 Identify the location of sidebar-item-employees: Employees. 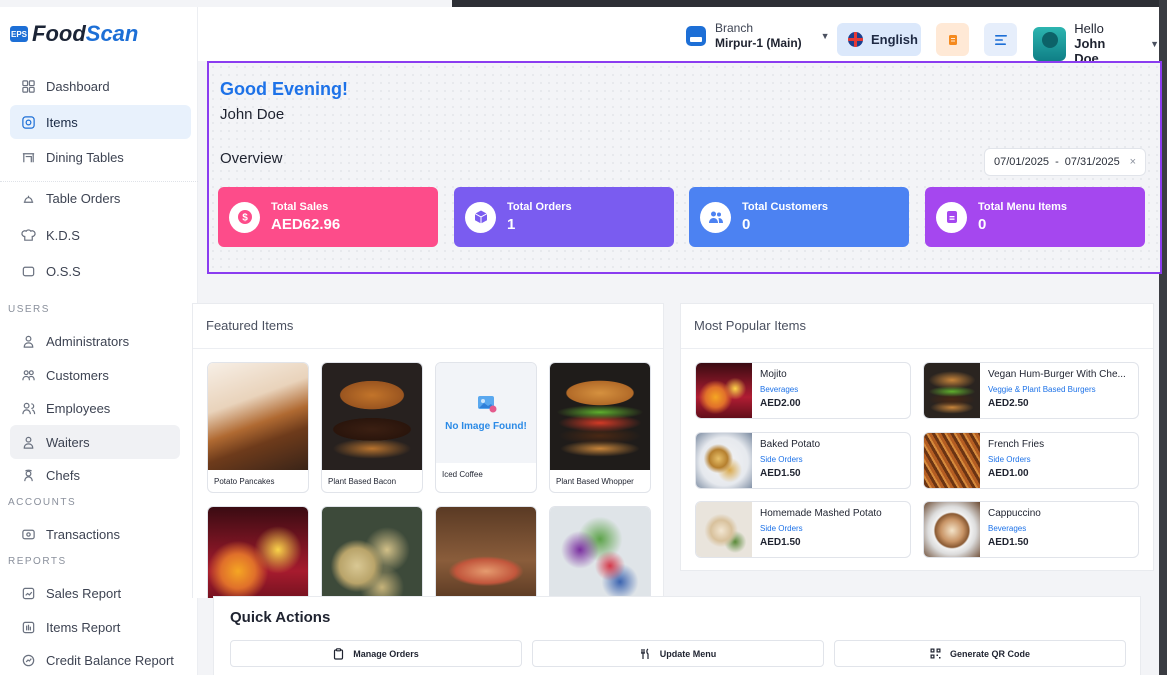
(100, 408).